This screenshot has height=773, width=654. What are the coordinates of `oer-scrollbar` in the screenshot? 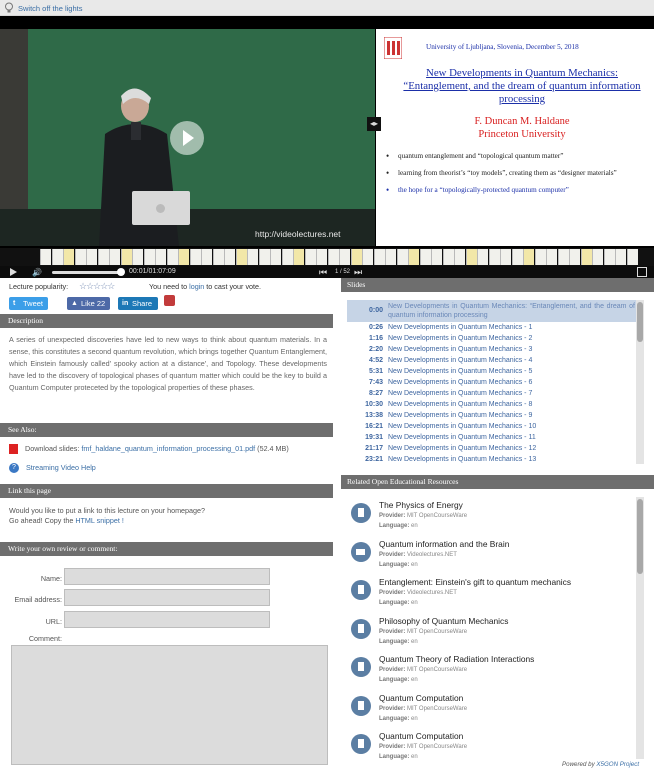 It's located at (640, 628).